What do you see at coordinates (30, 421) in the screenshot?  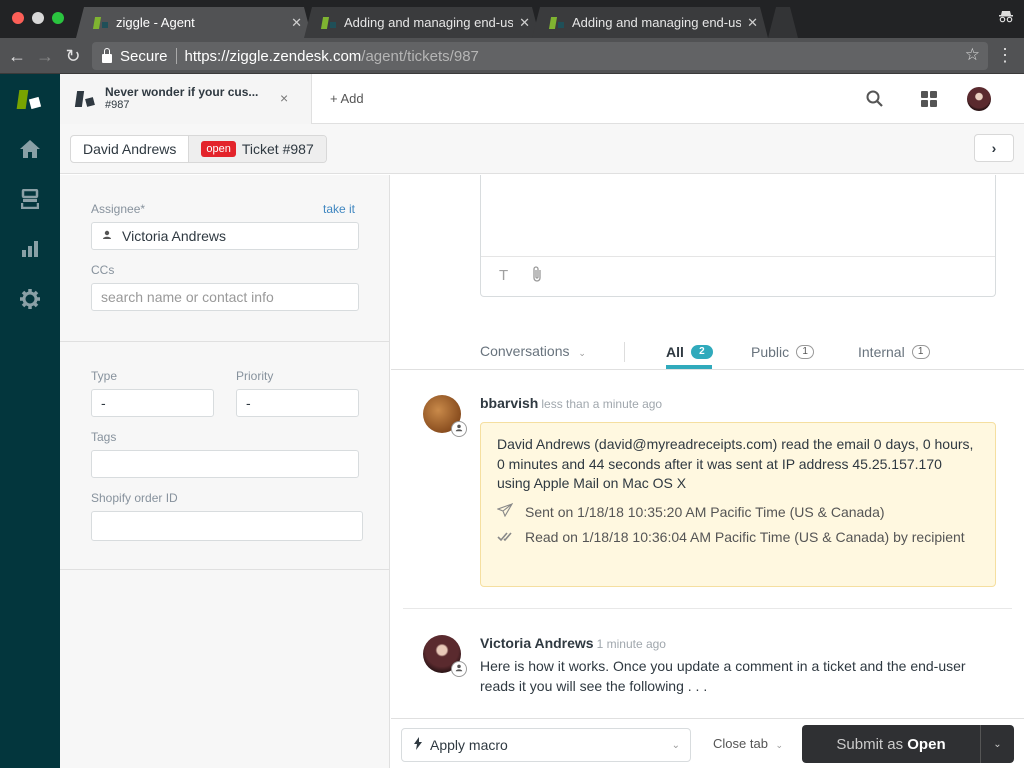 I see `product-nav` at bounding box center [30, 421].